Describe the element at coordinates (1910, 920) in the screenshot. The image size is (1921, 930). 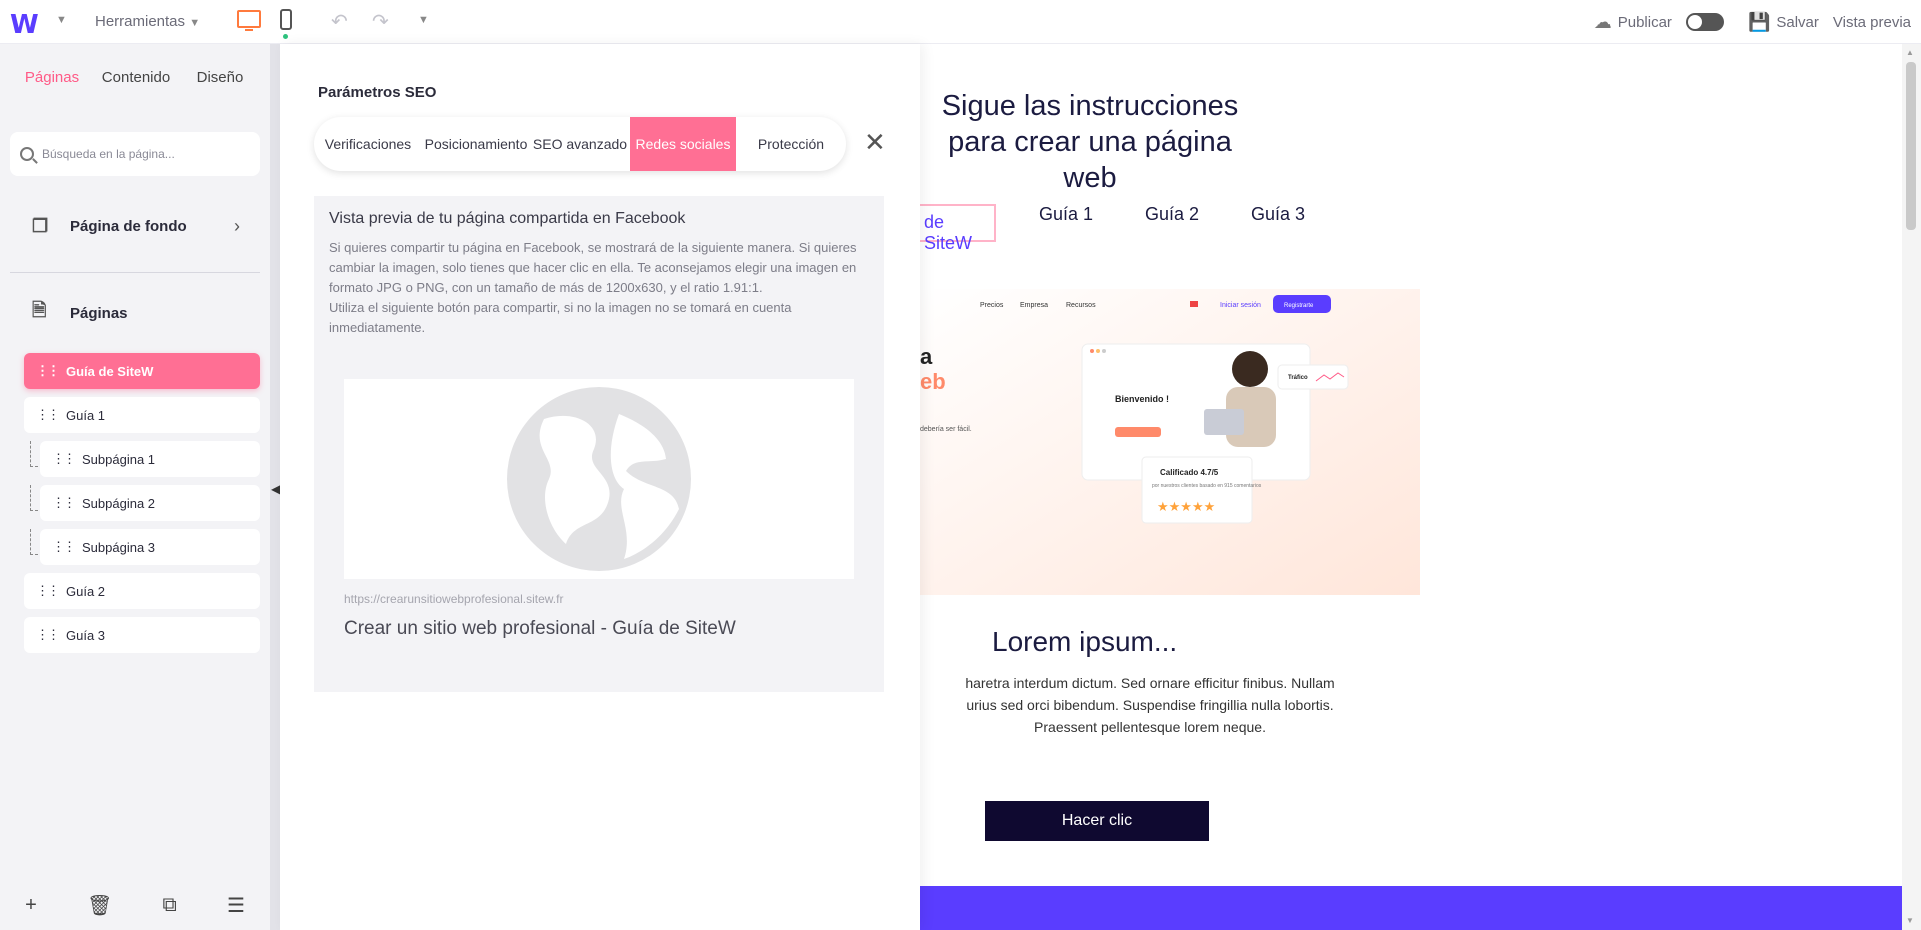
I see `scroll-down-icon: ▼` at that location.